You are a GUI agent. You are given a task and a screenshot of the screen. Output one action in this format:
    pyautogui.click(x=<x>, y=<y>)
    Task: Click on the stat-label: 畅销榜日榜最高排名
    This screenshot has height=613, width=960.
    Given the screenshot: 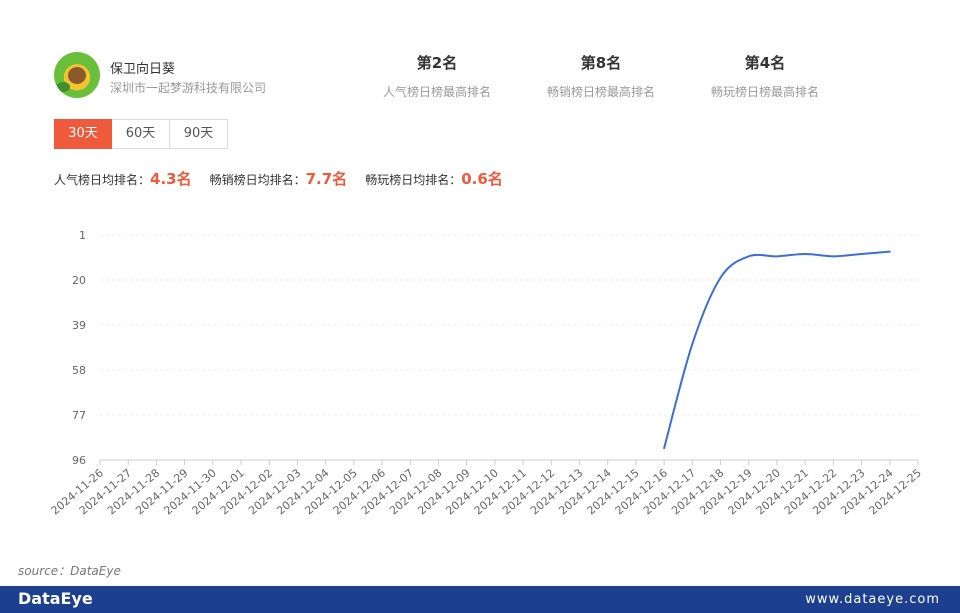 What is the action you would take?
    pyautogui.click(x=600, y=92)
    